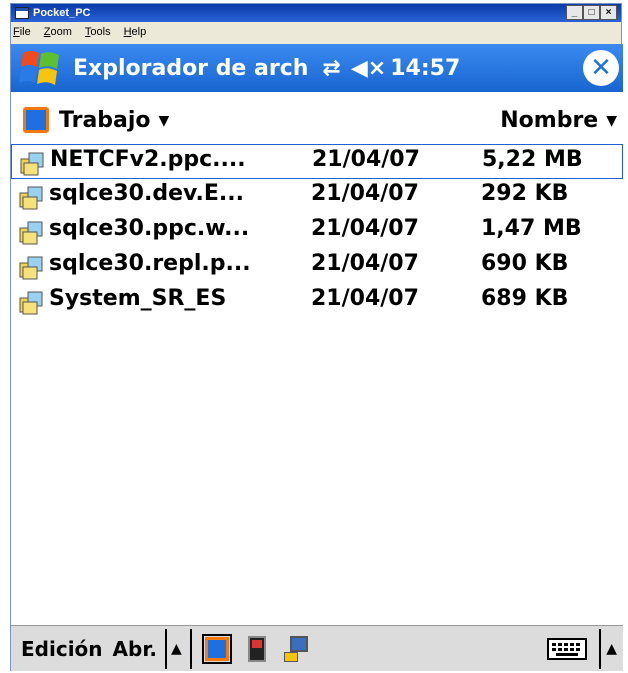 Image resolution: width=628 pixels, height=673 pixels. Describe the element at coordinates (135, 649) in the screenshot. I see `open-menu-button: Abr.` at that location.